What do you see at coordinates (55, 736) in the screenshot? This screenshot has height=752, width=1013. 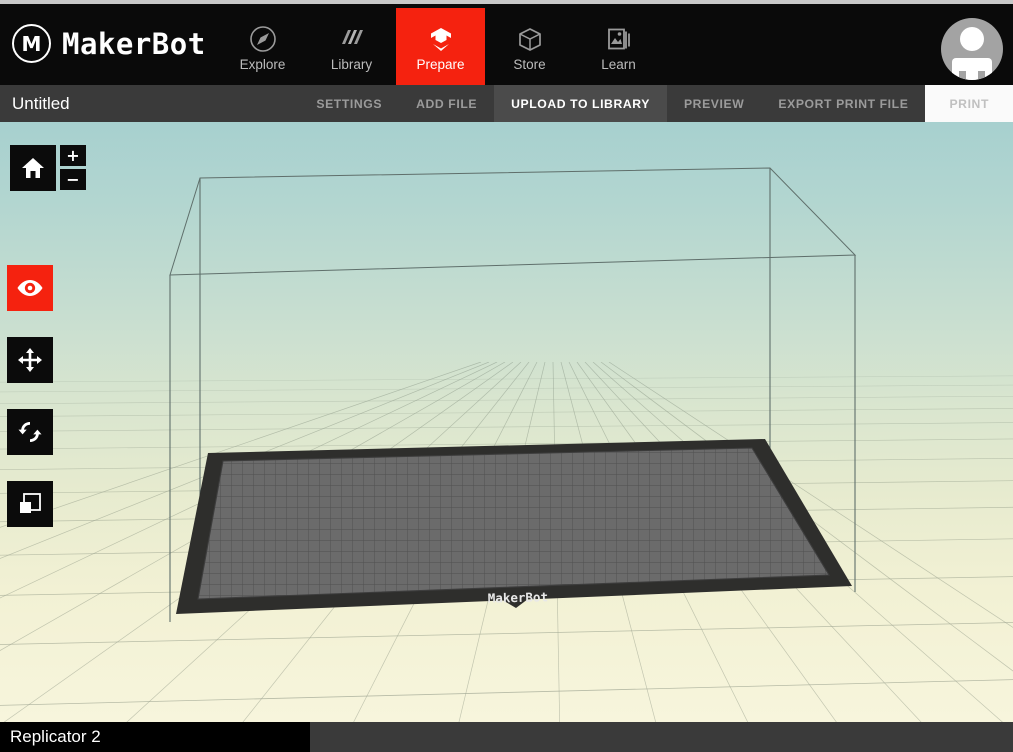 I see `printer-name: Replicator 2` at bounding box center [55, 736].